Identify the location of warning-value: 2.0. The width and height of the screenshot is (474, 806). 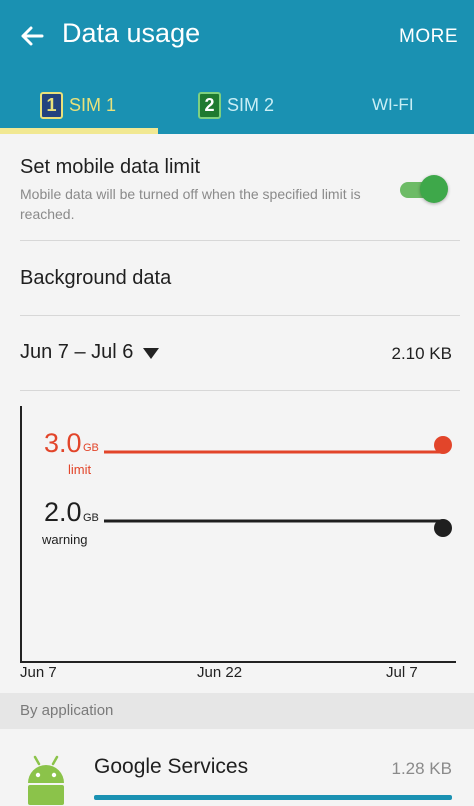
(63, 512).